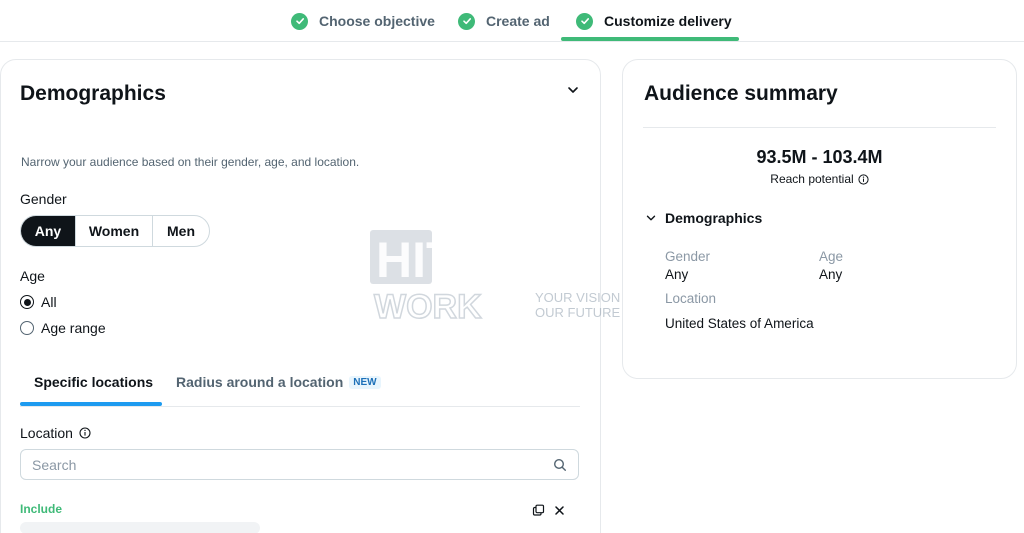 The height and width of the screenshot is (533, 1024). What do you see at coordinates (560, 465) in the screenshot?
I see `search-icon` at bounding box center [560, 465].